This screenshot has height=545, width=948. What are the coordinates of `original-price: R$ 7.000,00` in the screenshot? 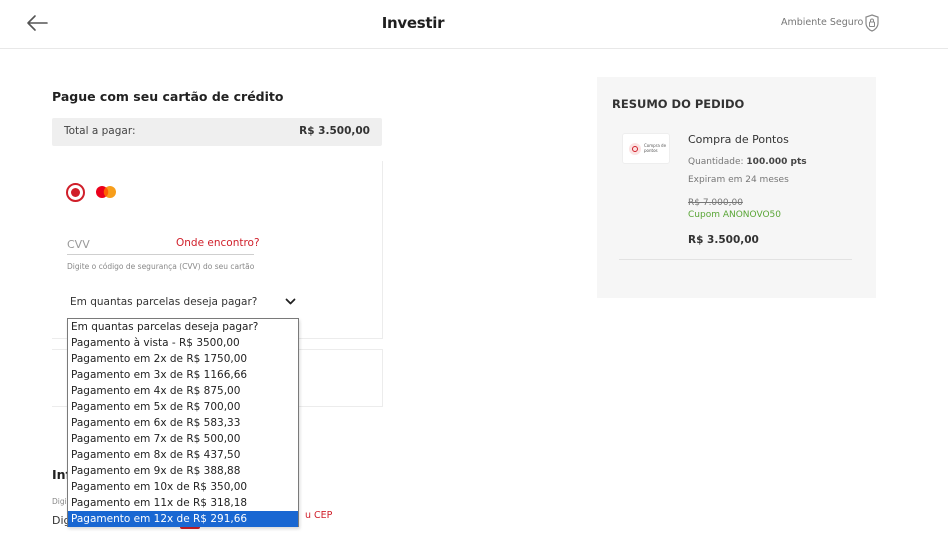 It's located at (715, 203).